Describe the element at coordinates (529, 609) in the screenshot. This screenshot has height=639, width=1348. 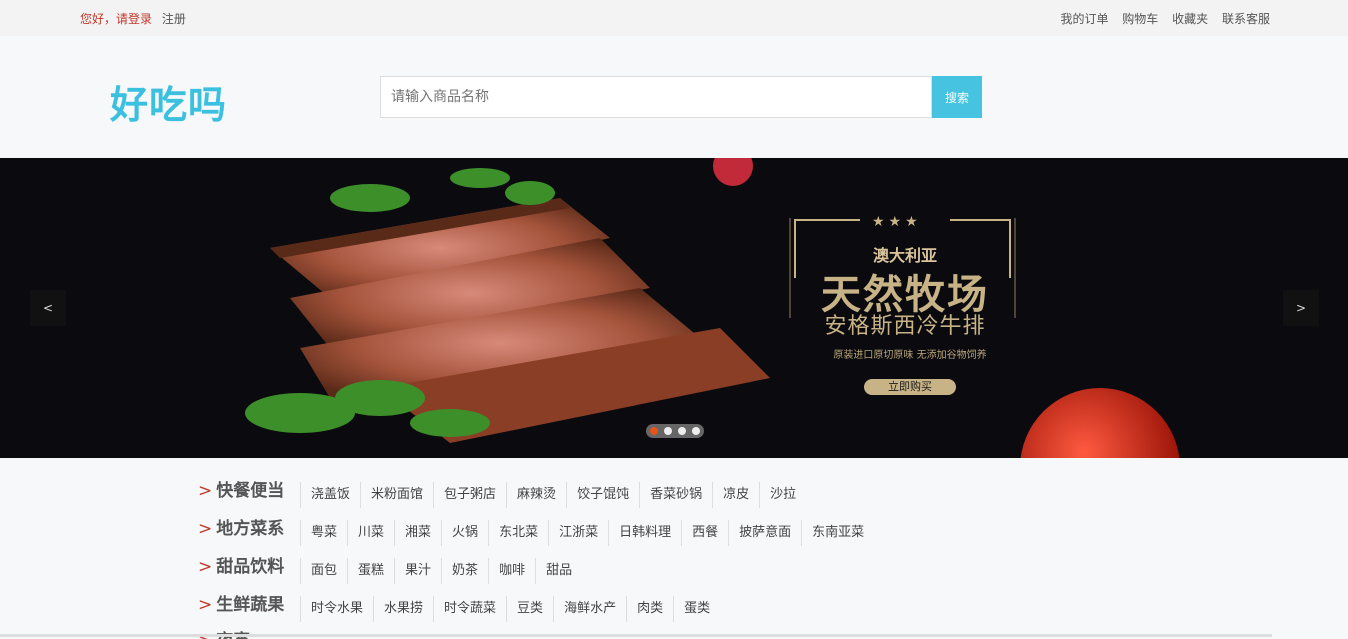
I see `category-item: 豆类` at that location.